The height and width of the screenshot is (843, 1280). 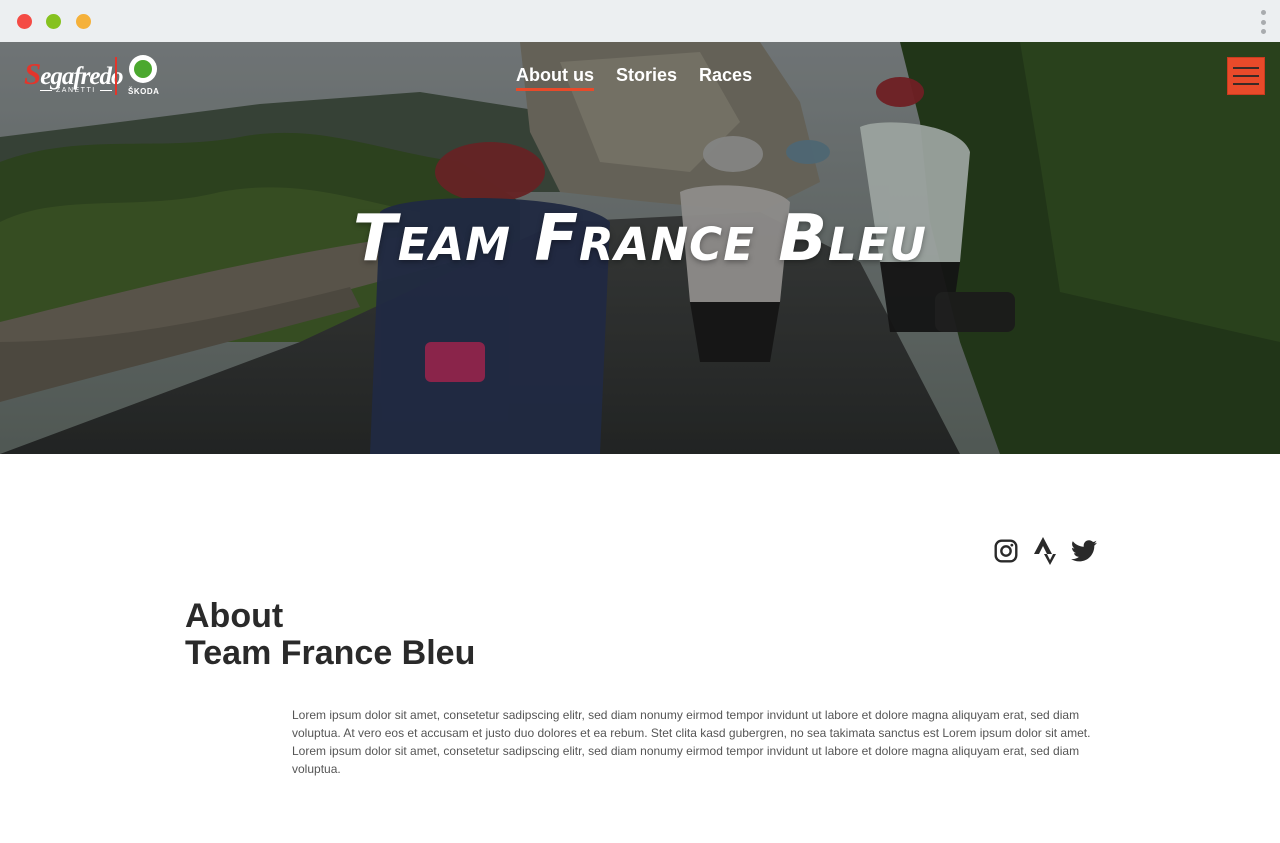 What do you see at coordinates (640, 239) in the screenshot?
I see `hero-title: Team France Bleu` at bounding box center [640, 239].